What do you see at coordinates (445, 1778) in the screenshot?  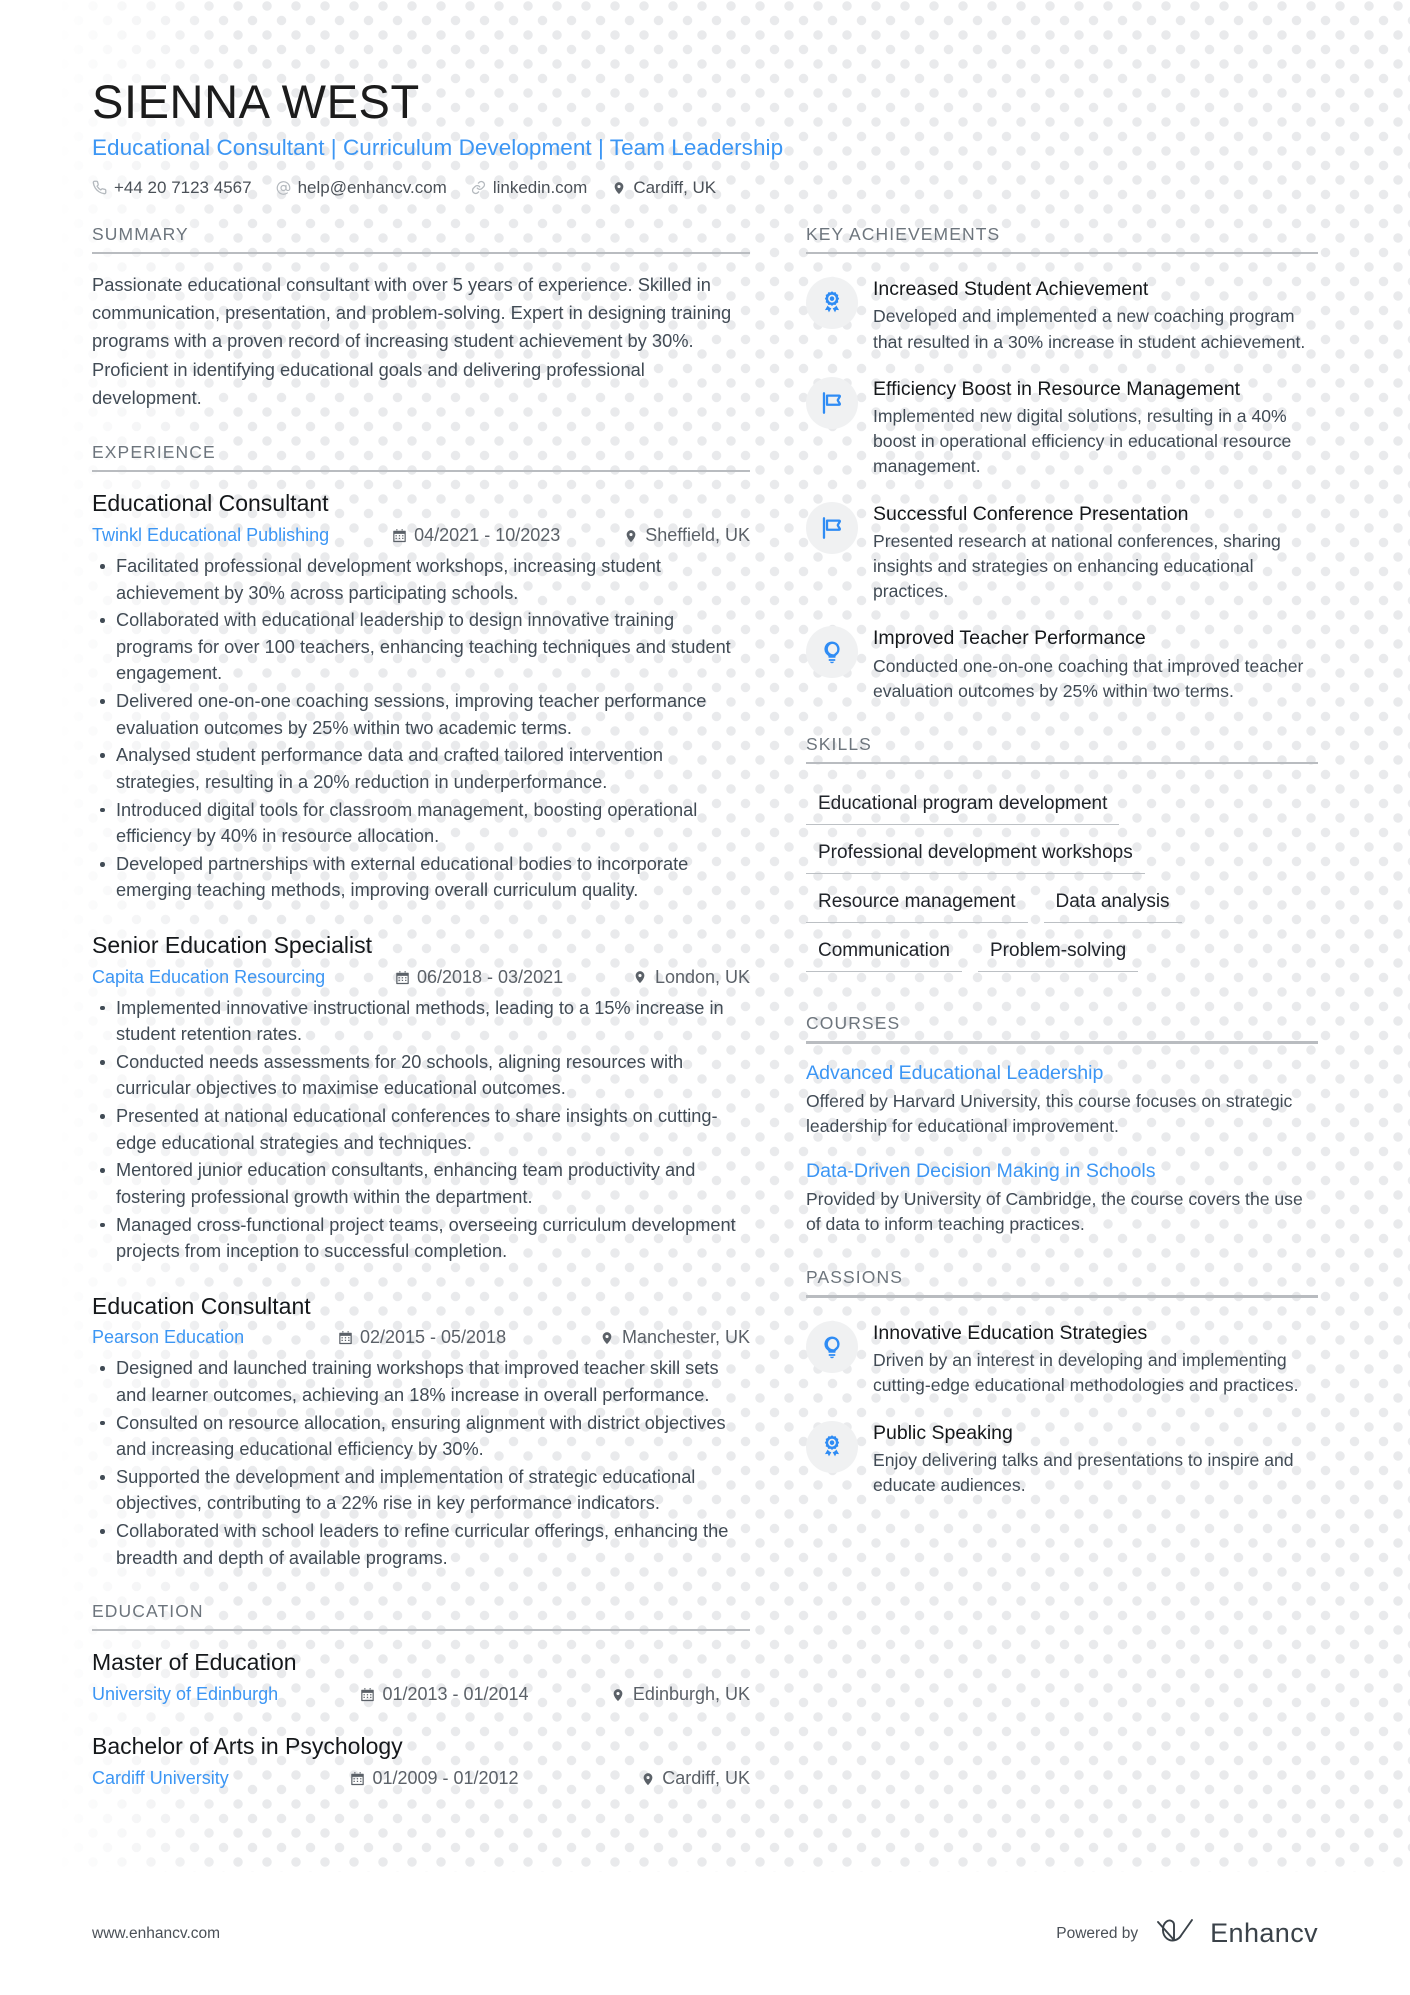 I see `education-dates-value: 01/2009 - 01/2012` at bounding box center [445, 1778].